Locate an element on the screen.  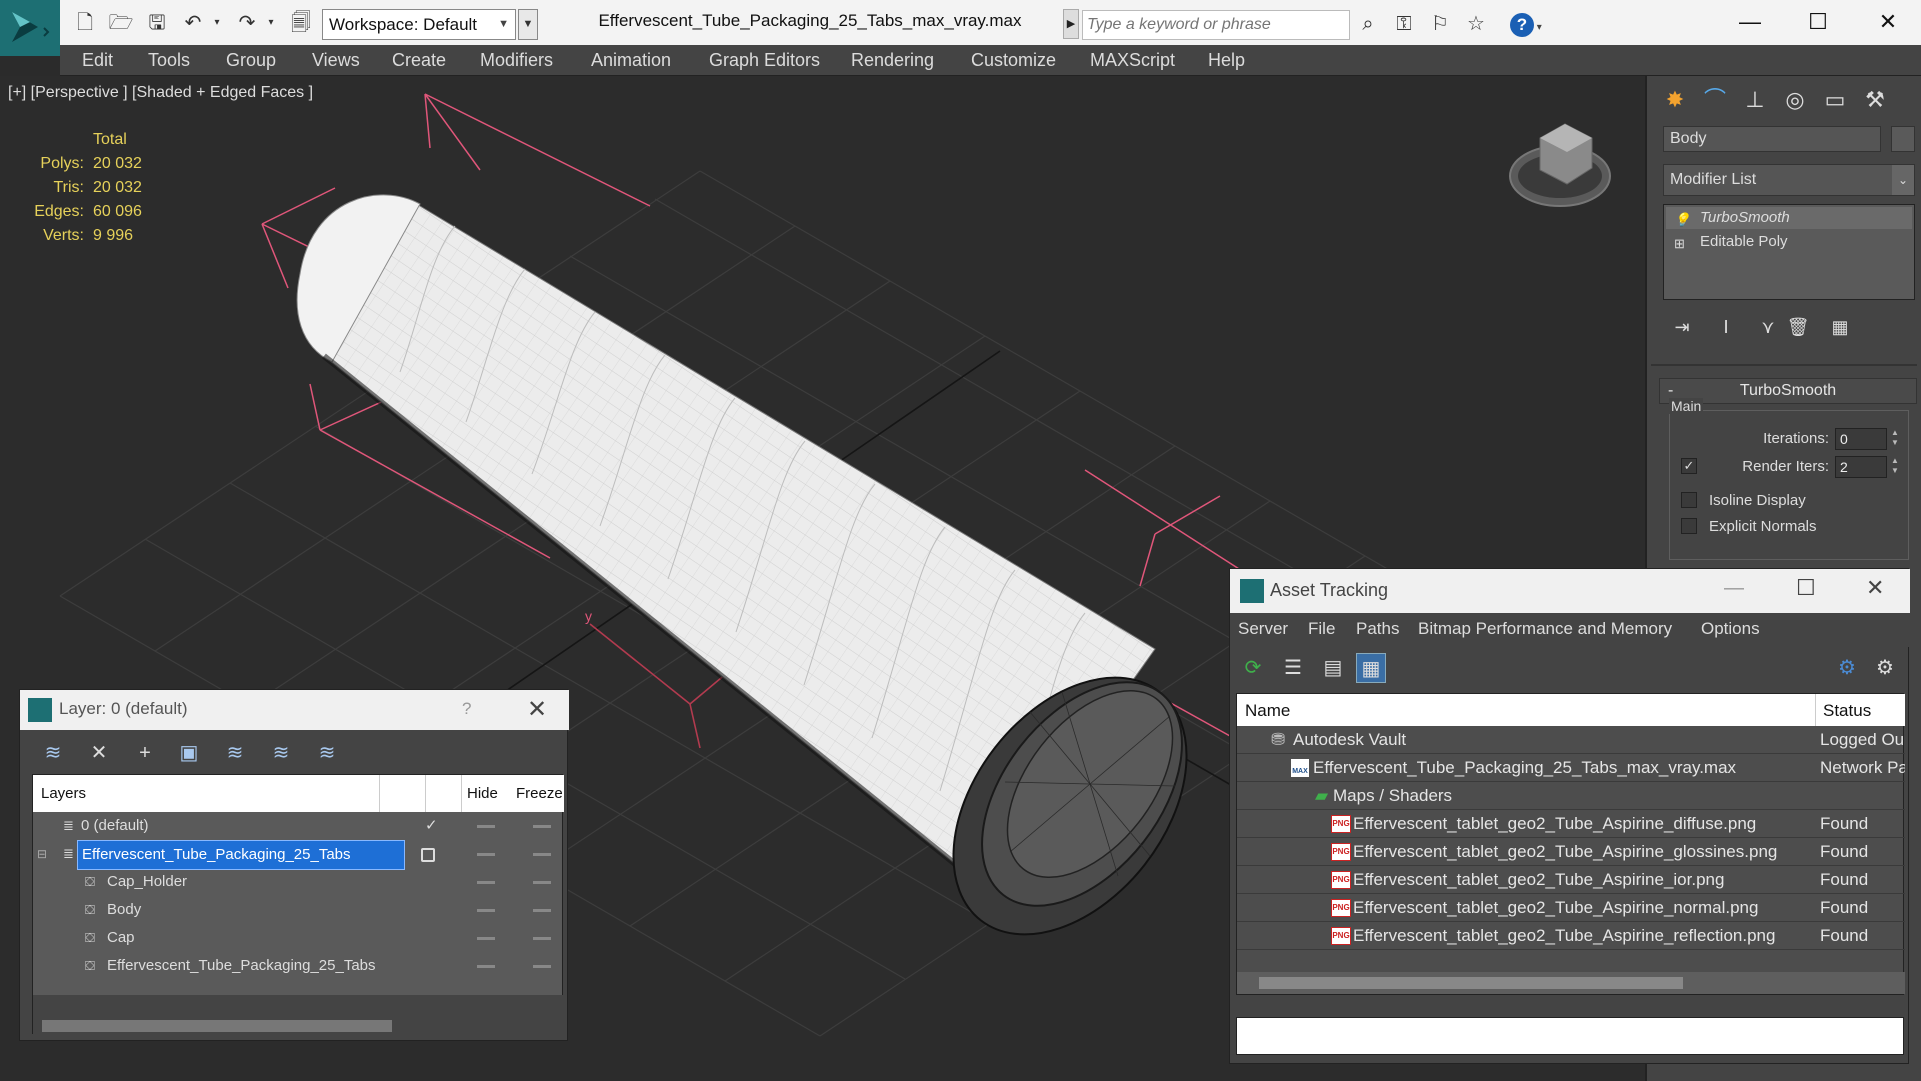
minimize-button: — is located at coordinates (1750, 22).